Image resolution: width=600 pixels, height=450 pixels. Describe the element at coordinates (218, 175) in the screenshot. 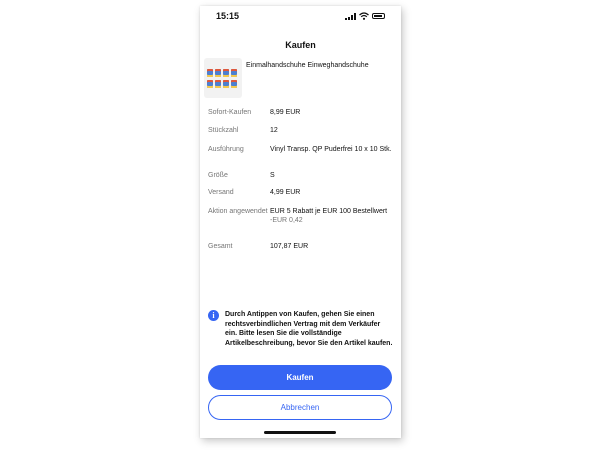

I see `detail-label: Größe` at that location.